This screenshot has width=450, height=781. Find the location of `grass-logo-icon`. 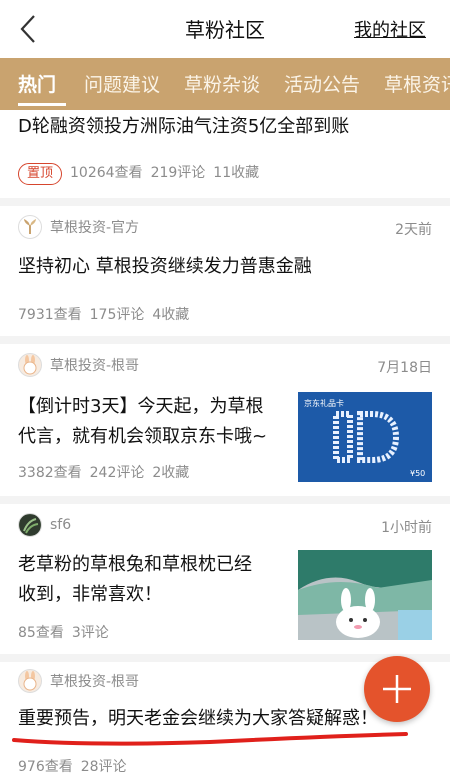

grass-logo-icon is located at coordinates (30, 226).